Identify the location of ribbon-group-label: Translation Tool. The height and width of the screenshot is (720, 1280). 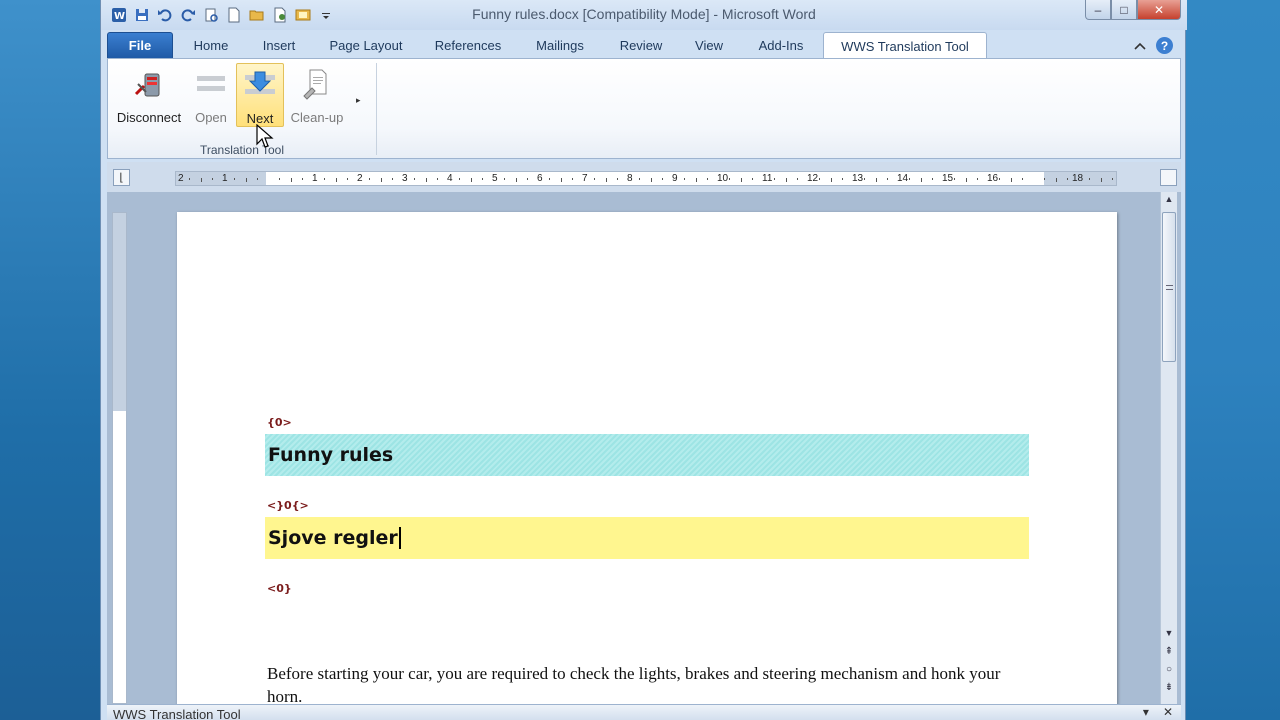
(242, 150).